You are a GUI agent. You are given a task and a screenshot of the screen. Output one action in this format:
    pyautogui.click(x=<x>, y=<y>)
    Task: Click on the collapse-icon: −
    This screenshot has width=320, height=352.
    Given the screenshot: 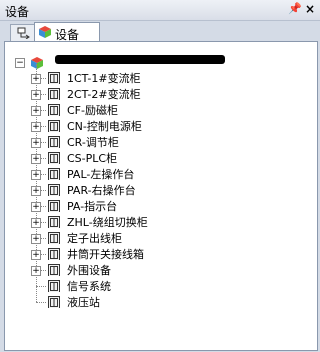 What is the action you would take?
    pyautogui.click(x=20, y=63)
    